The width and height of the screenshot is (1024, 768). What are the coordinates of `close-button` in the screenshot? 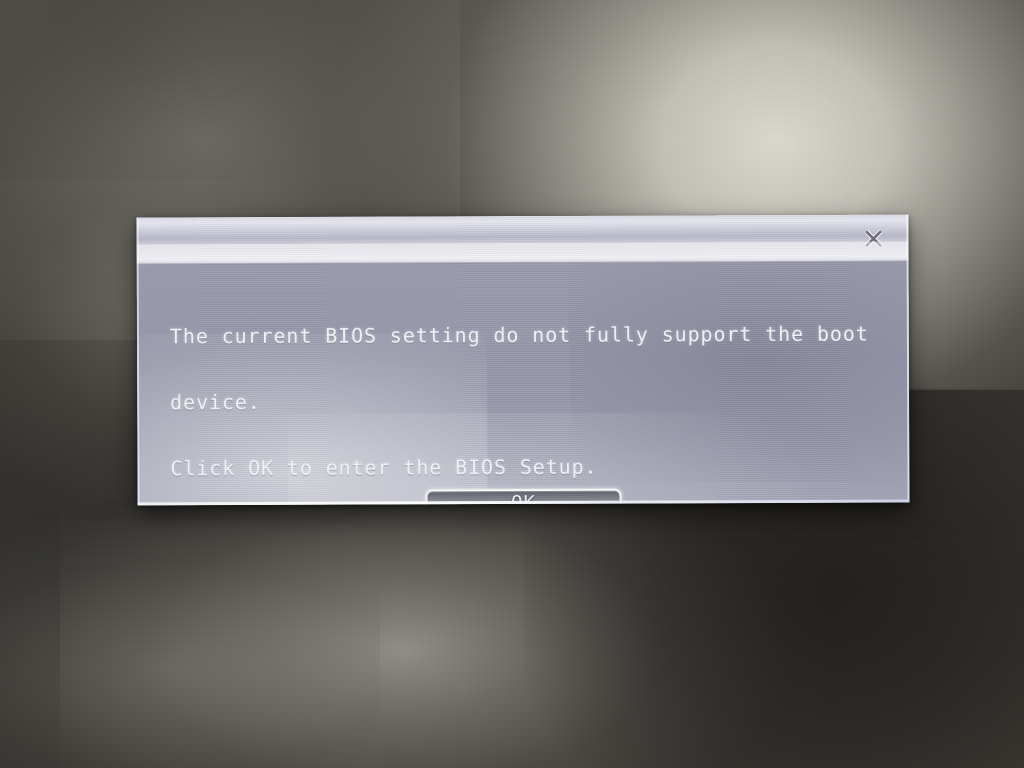 It's located at (873, 239).